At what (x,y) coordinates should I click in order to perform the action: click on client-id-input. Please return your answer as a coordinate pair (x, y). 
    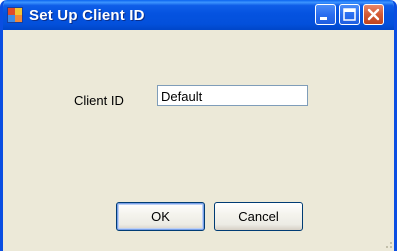
    Looking at the image, I should click on (232, 95).